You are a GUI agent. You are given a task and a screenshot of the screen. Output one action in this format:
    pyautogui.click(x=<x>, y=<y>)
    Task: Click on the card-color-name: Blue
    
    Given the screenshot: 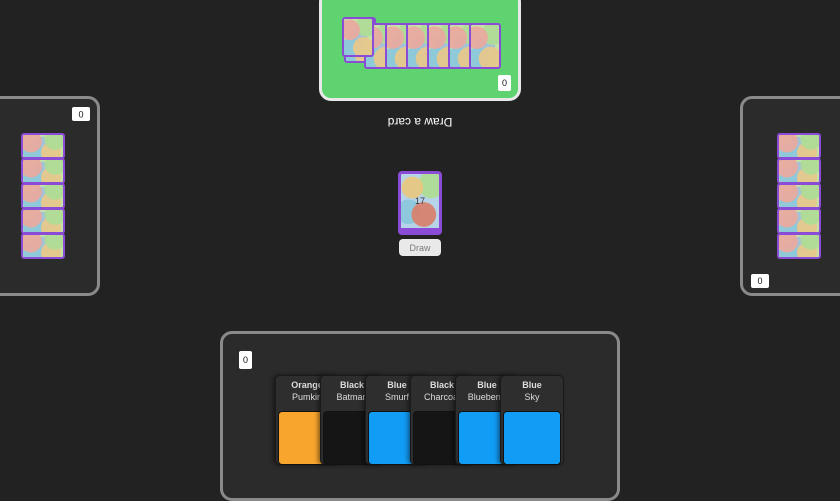 What is the action you would take?
    pyautogui.click(x=532, y=385)
    